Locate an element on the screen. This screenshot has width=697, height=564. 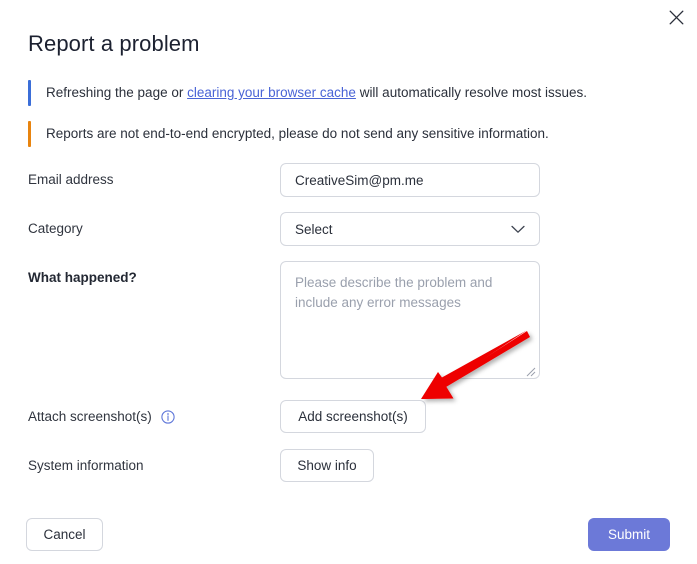
close-icon is located at coordinates (676, 17).